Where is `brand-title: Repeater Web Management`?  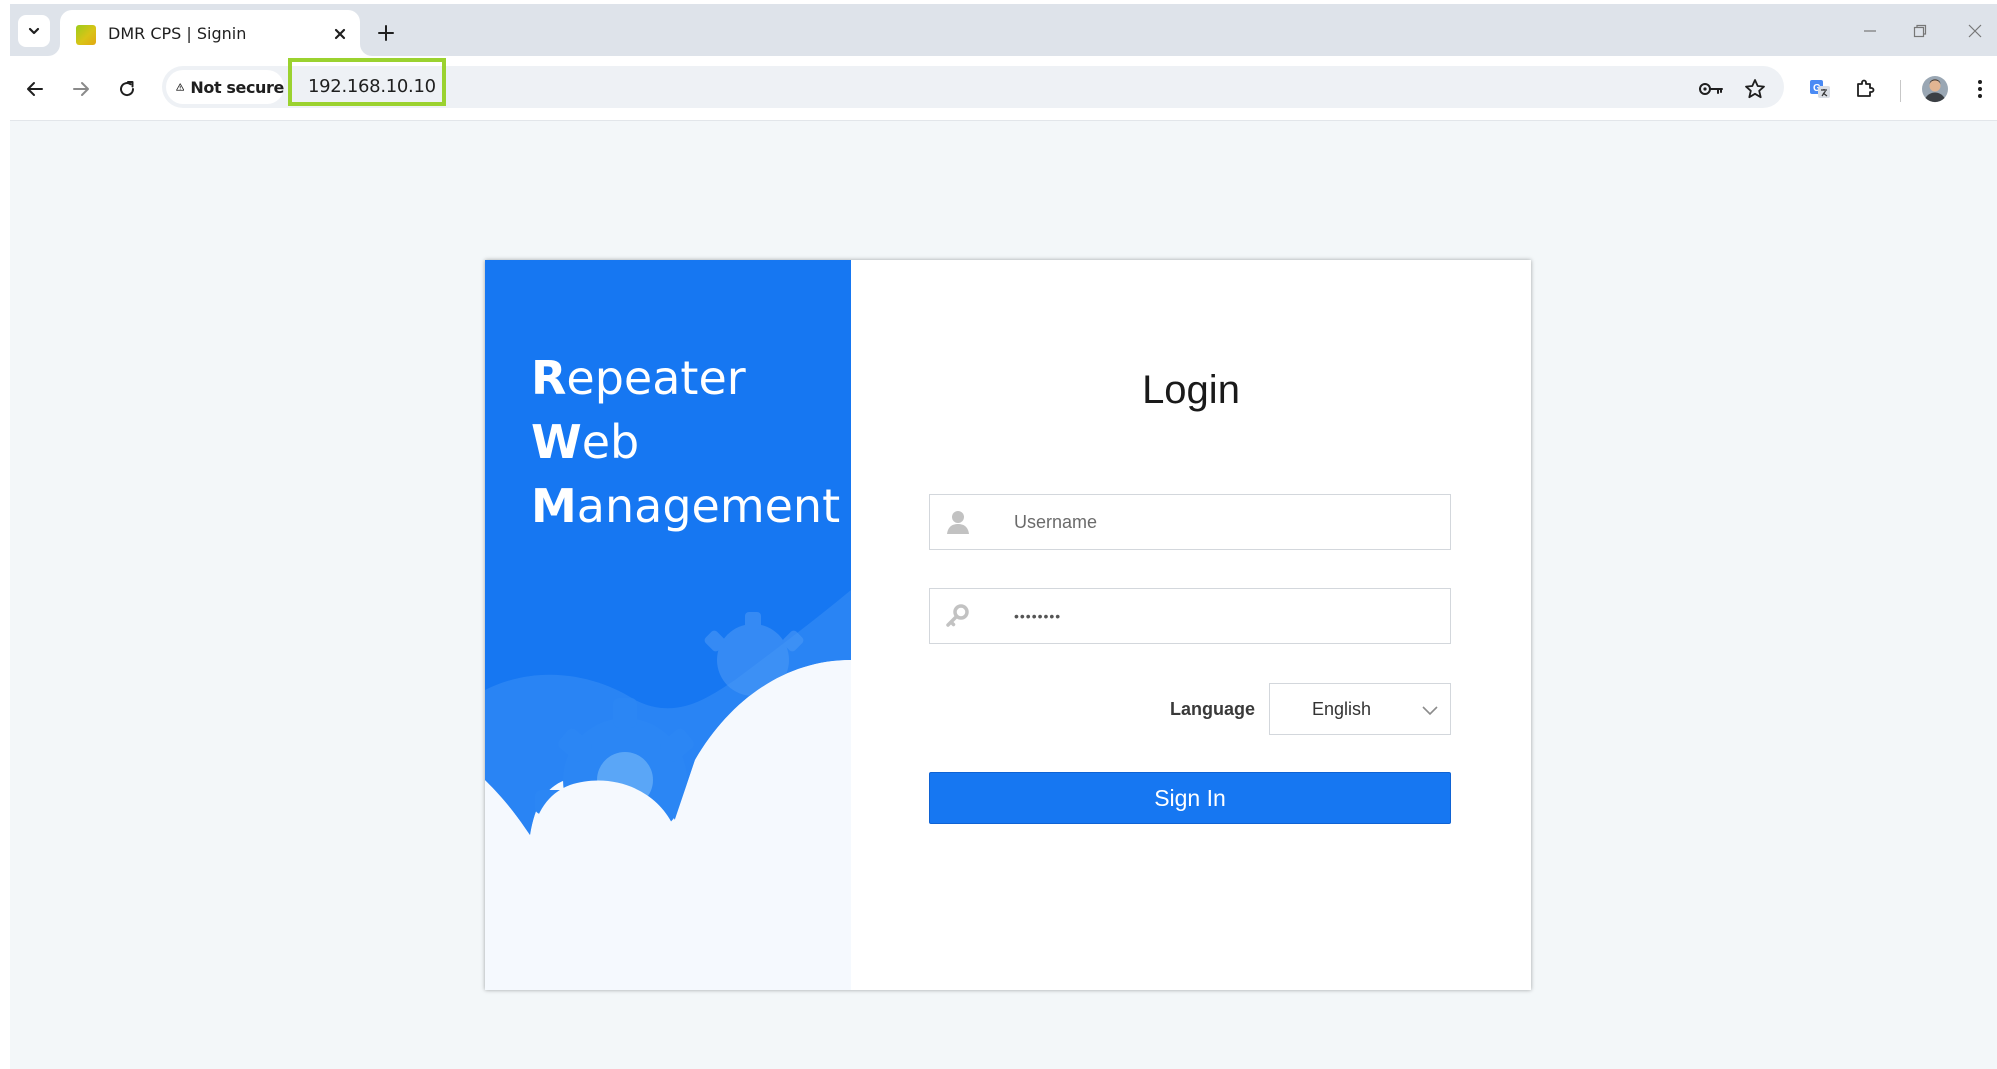 brand-title: Repeater Web Management is located at coordinates (685, 442).